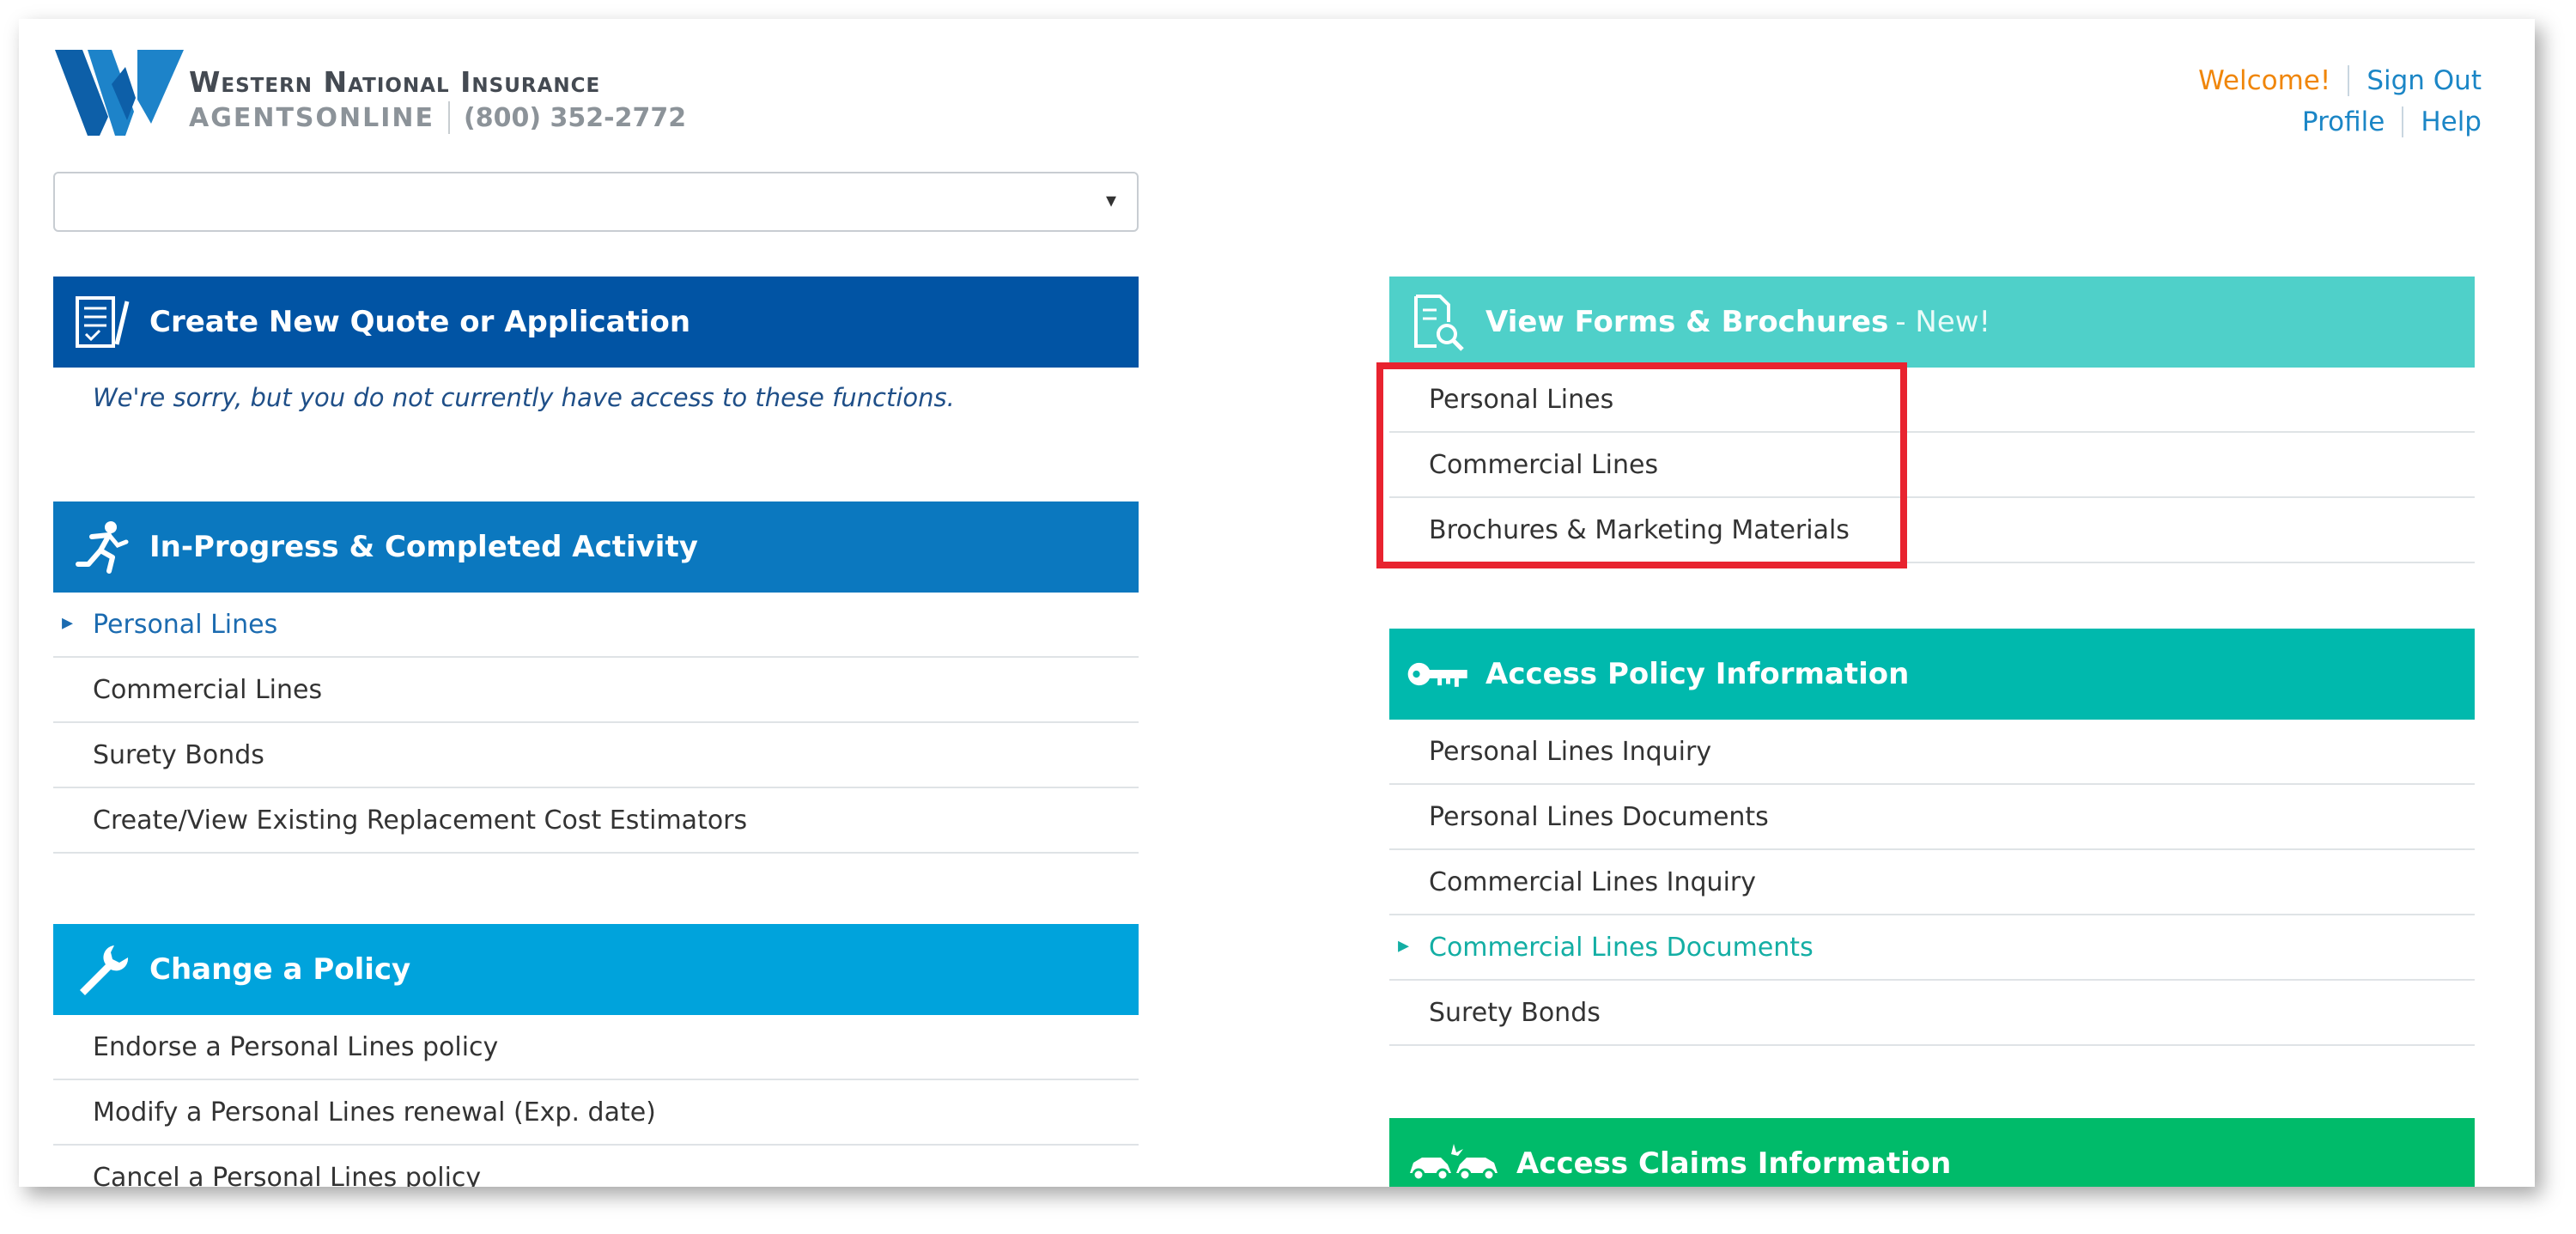 This screenshot has width=2576, height=1234. Describe the element at coordinates (438, 117) in the screenshot. I see `brand-subline: AGENTSONLINE (800) 352-2772` at that location.